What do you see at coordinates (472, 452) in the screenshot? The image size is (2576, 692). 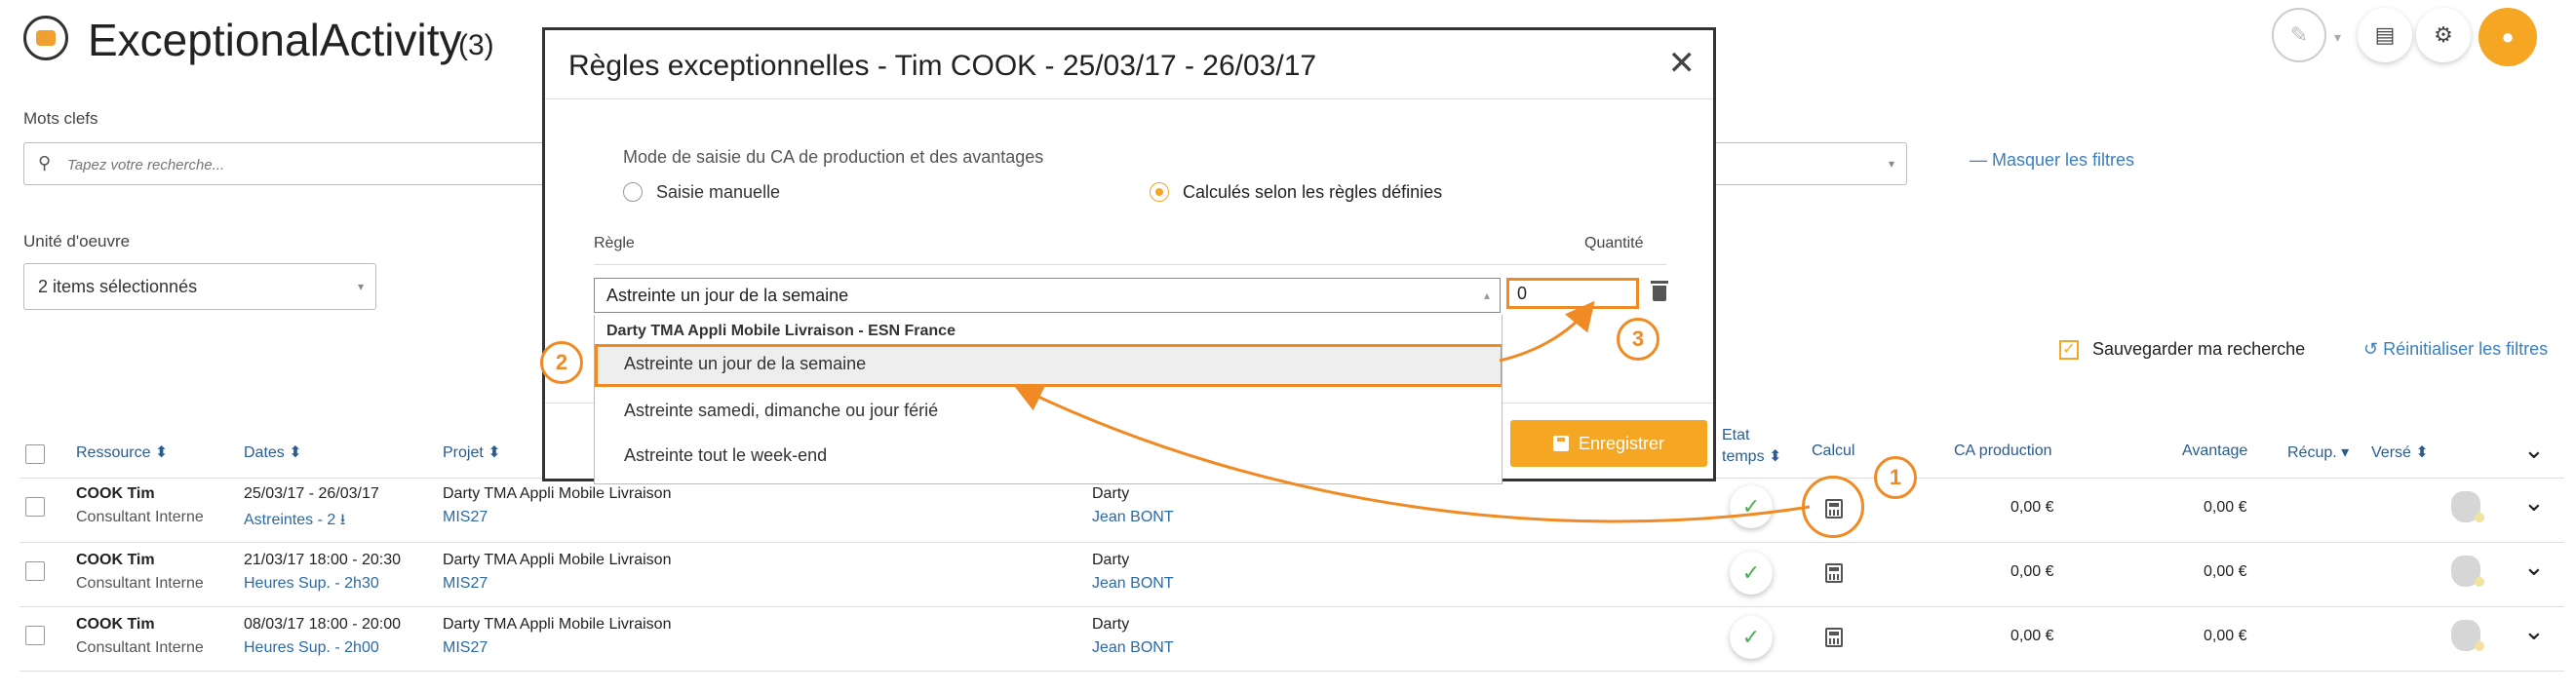 I see `col-project: Projet ⬍` at bounding box center [472, 452].